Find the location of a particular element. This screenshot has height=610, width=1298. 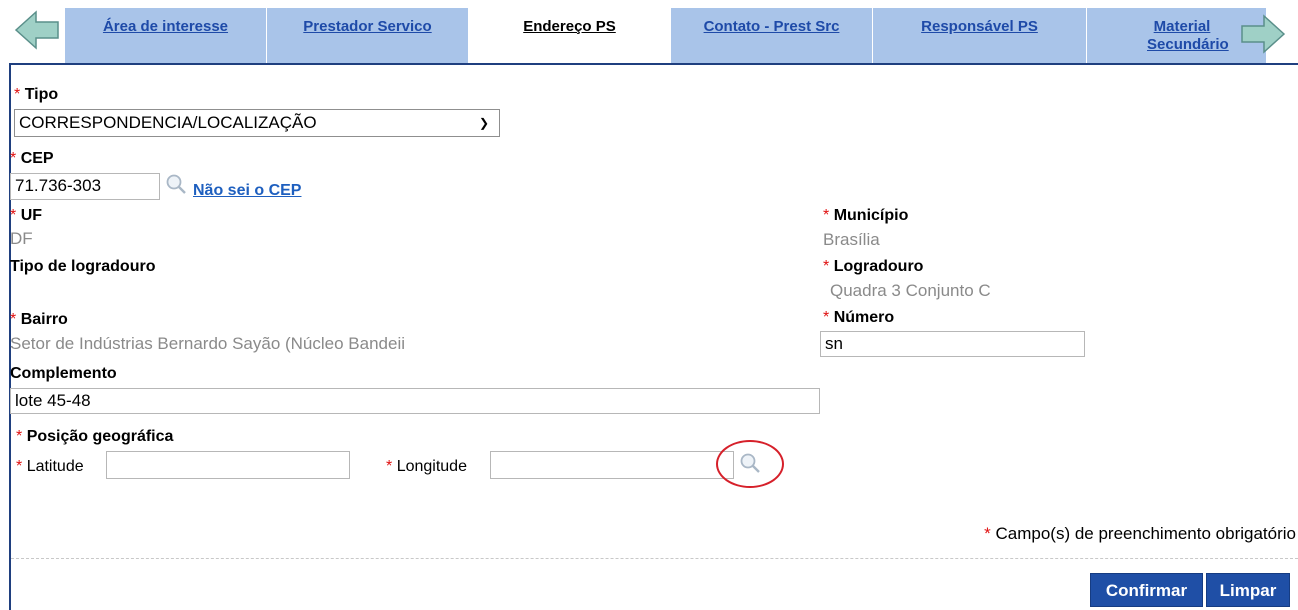

arrow-left-icon is located at coordinates (37, 30).